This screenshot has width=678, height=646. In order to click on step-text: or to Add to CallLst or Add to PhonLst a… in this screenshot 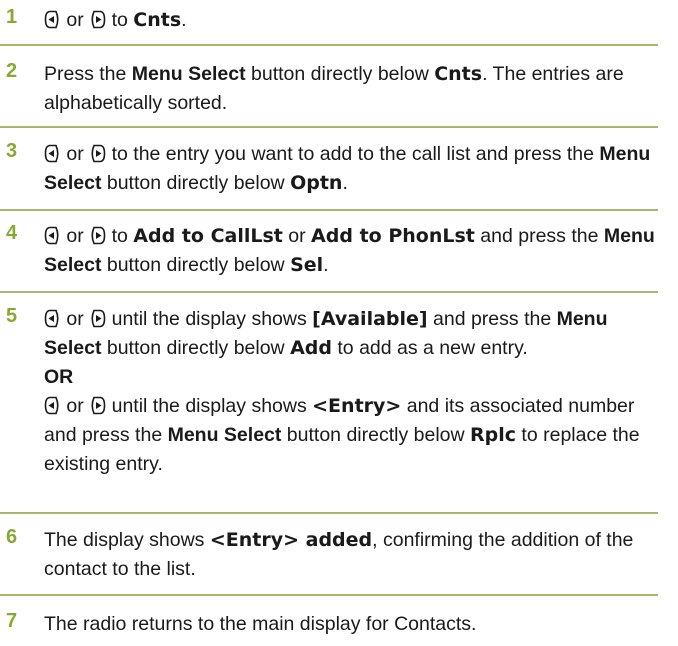, I will do `click(349, 250)`.